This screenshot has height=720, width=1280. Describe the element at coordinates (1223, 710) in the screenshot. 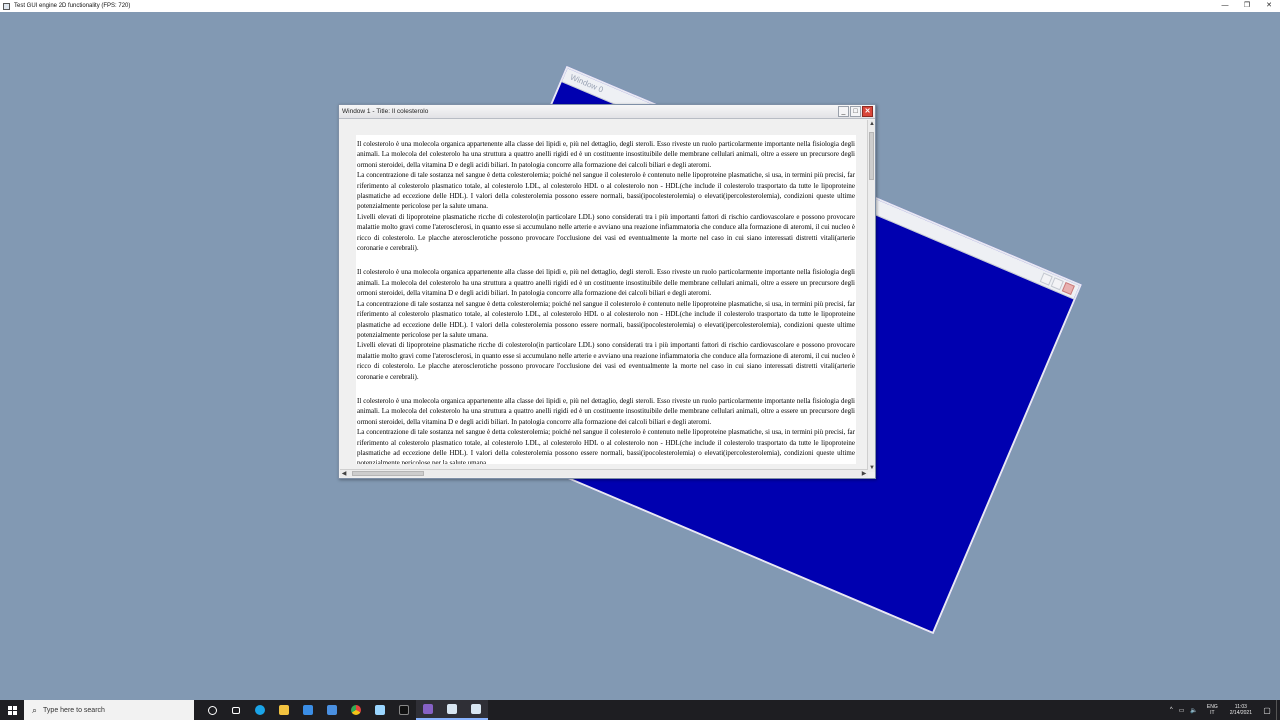

I see `system-tray: ^ ▭ 🔈 ENG IT 11:03 2/14/2021 ▢` at that location.